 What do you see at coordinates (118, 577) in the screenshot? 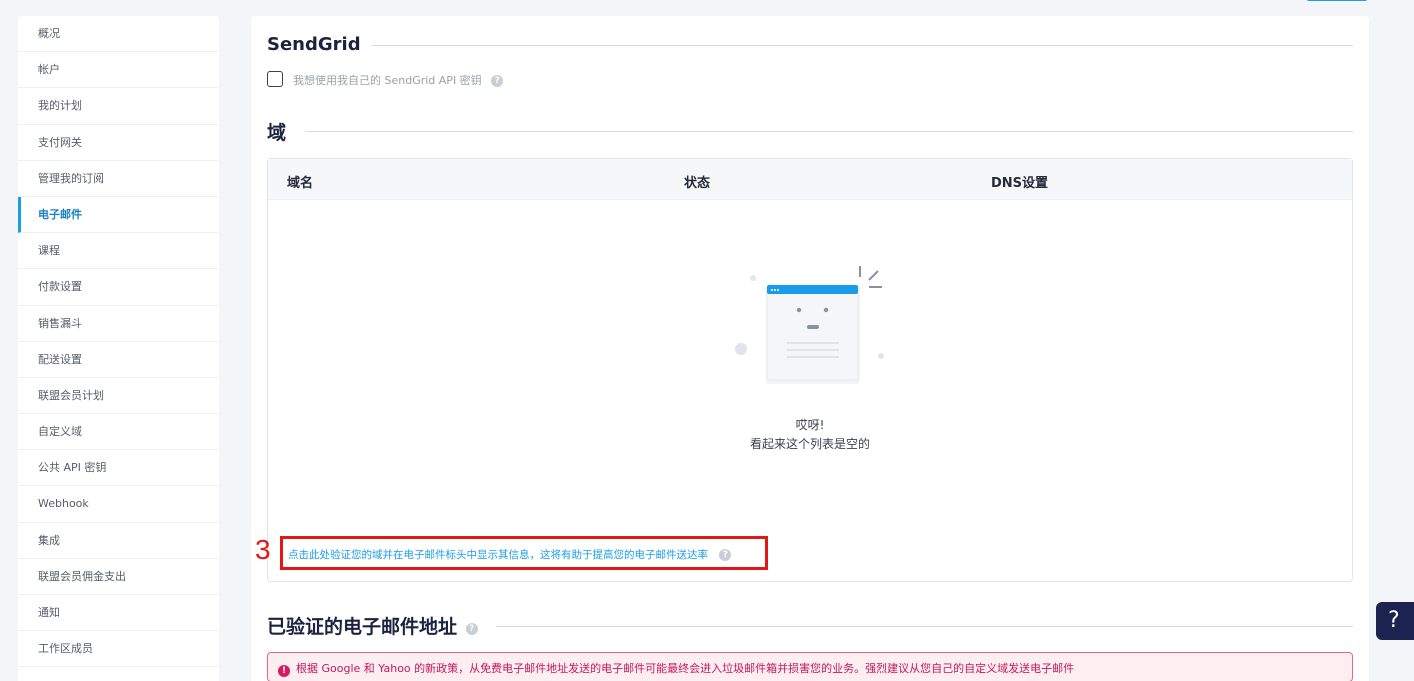
I see `sidebar-item: 联盟会员佣金支出` at bounding box center [118, 577].